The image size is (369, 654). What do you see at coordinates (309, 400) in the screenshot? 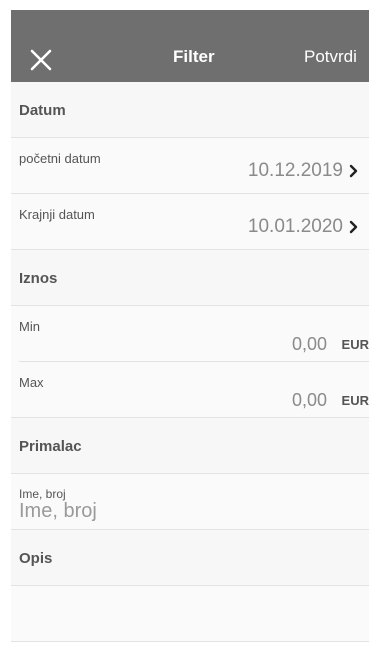
I see `max-amount-value: 0,00` at bounding box center [309, 400].